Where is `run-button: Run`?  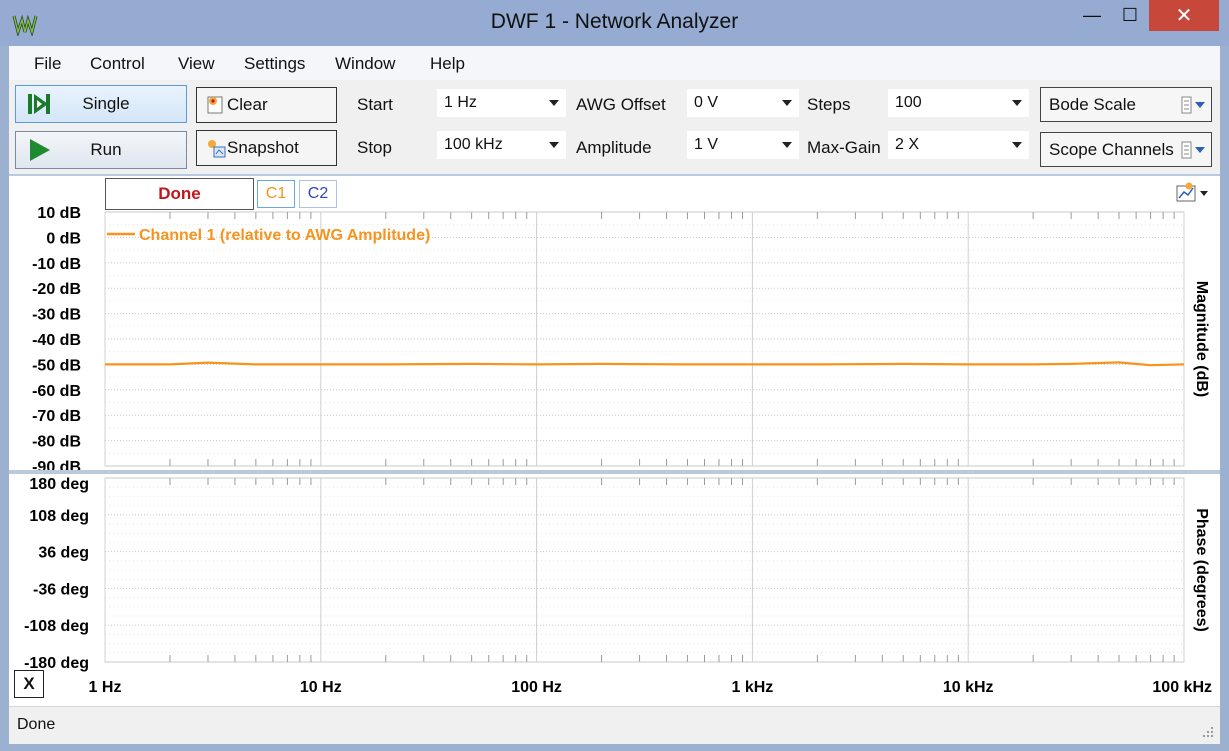
run-button: Run is located at coordinates (101, 150).